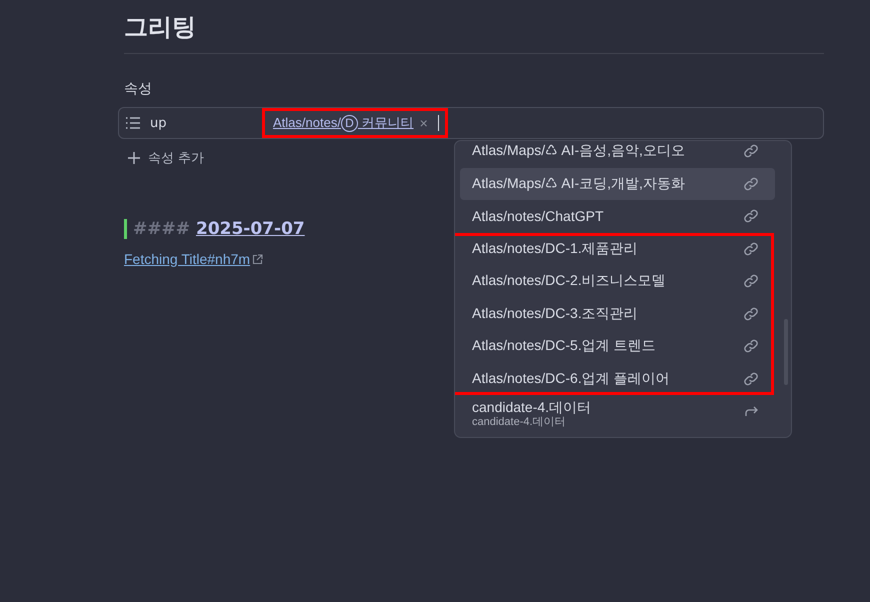  I want to click on add-property-button: 속성 추가, so click(164, 158).